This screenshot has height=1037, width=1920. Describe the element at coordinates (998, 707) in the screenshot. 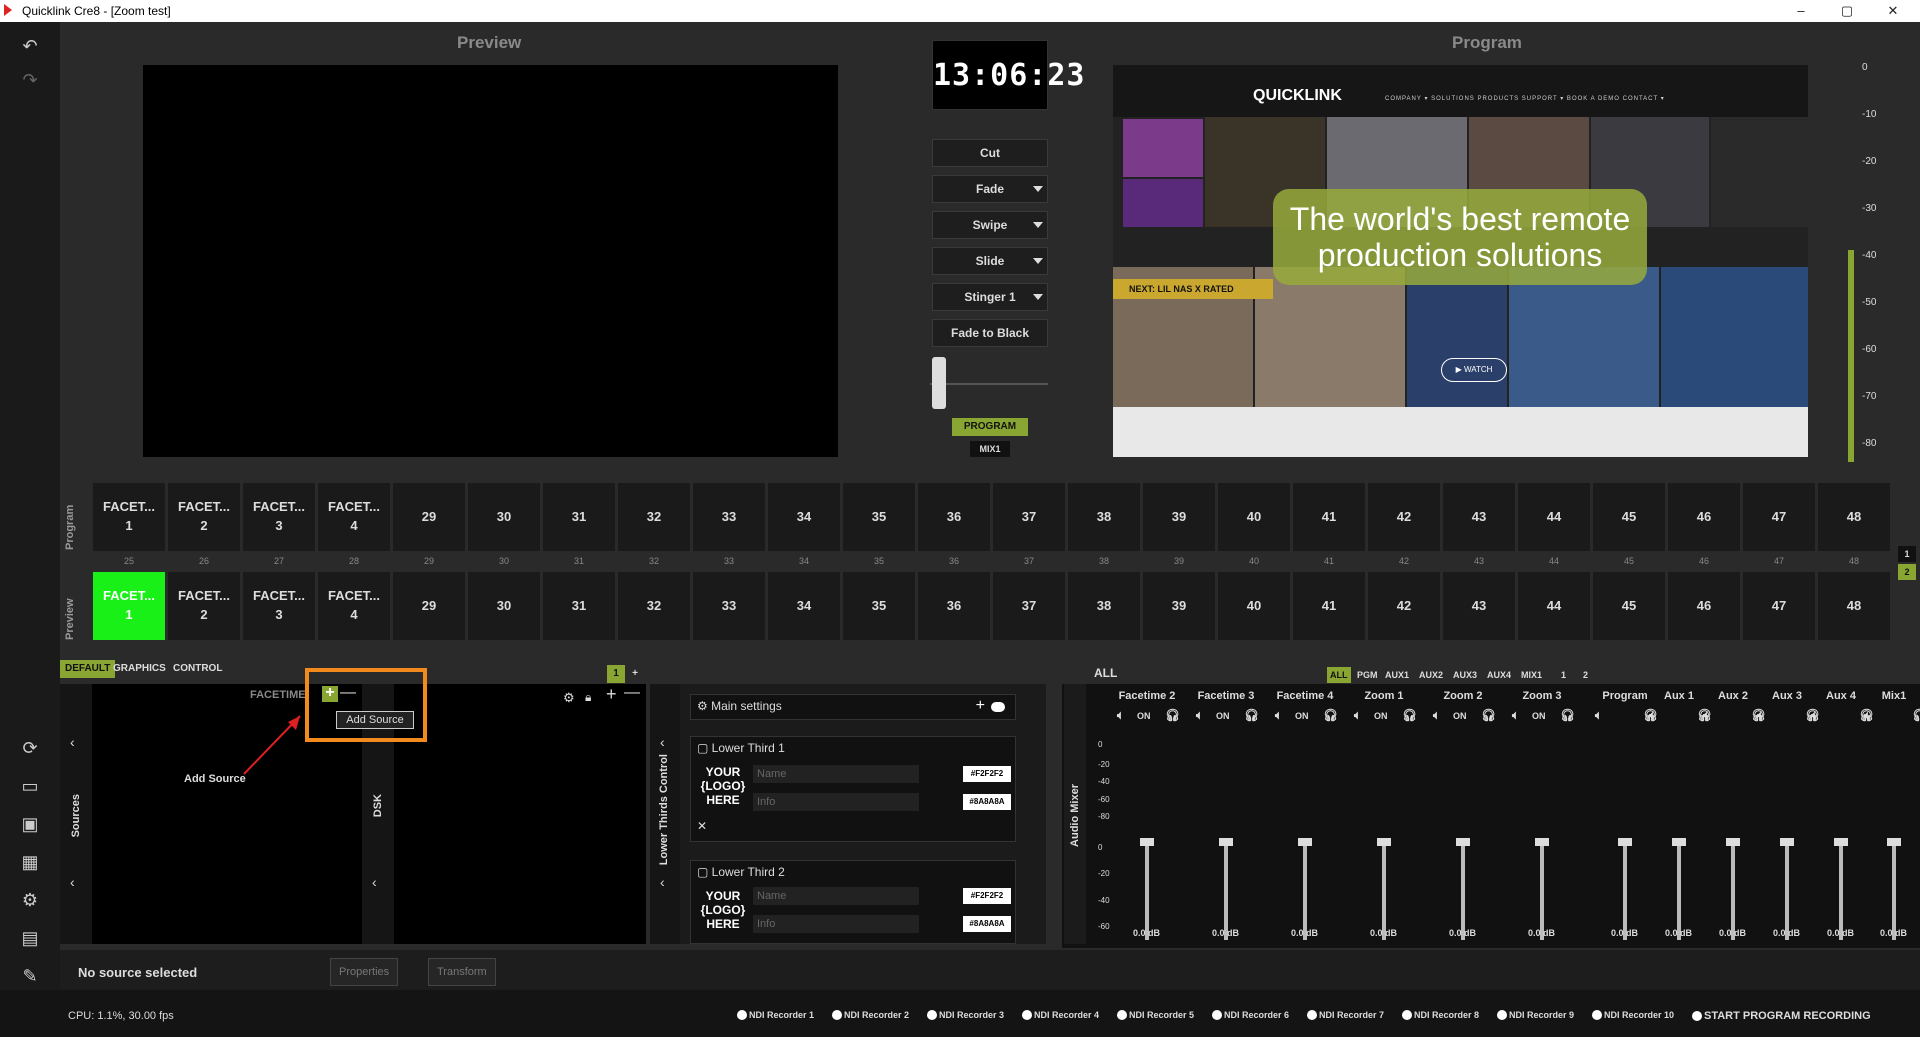

I see `toggle-switch` at that location.